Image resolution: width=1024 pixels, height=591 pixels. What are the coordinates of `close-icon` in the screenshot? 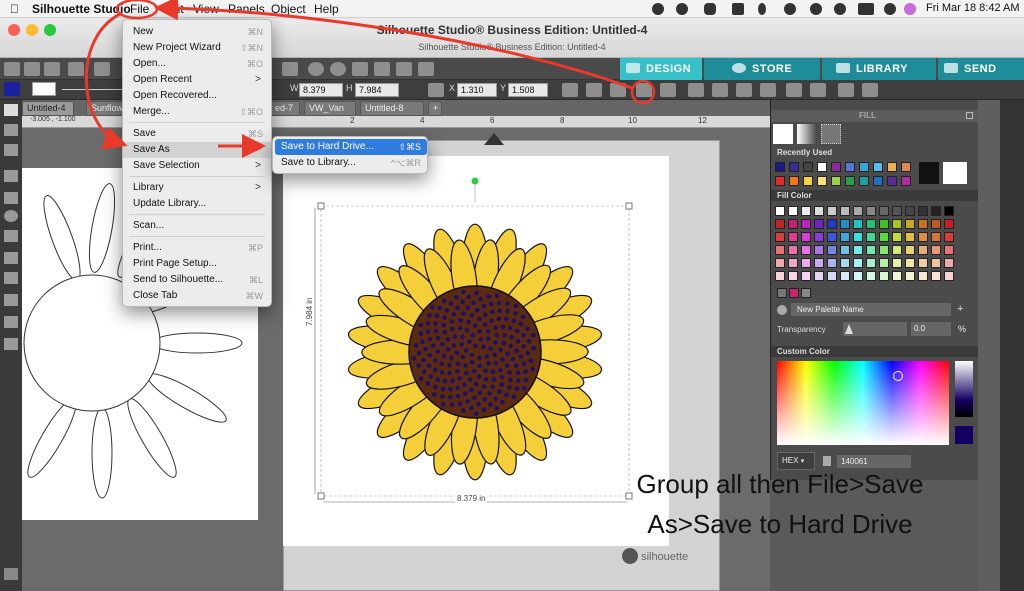 It's located at (969, 115).